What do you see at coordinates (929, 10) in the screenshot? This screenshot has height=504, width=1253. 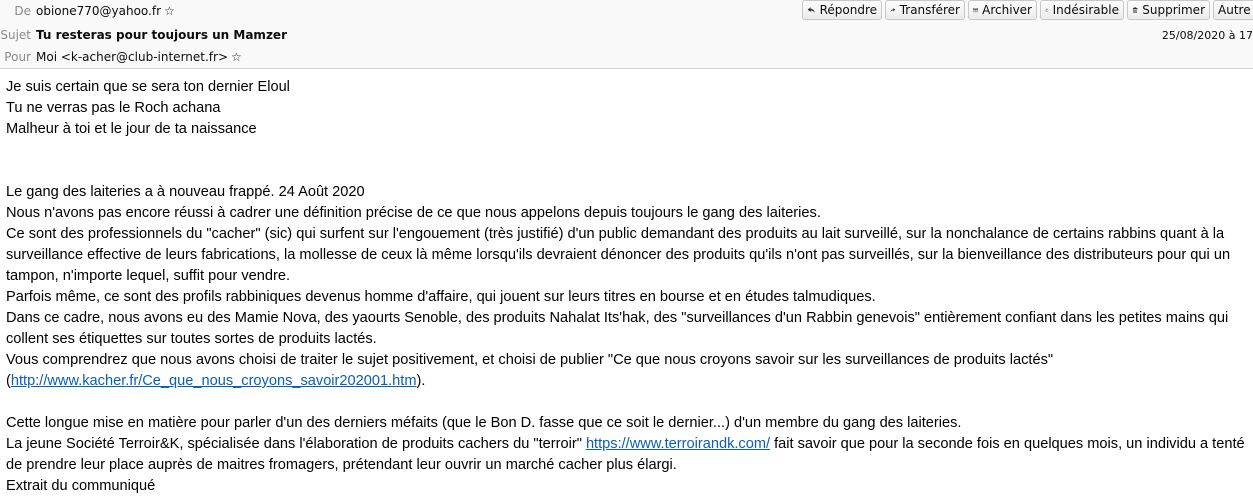 I see `forward-label: Transférer` at bounding box center [929, 10].